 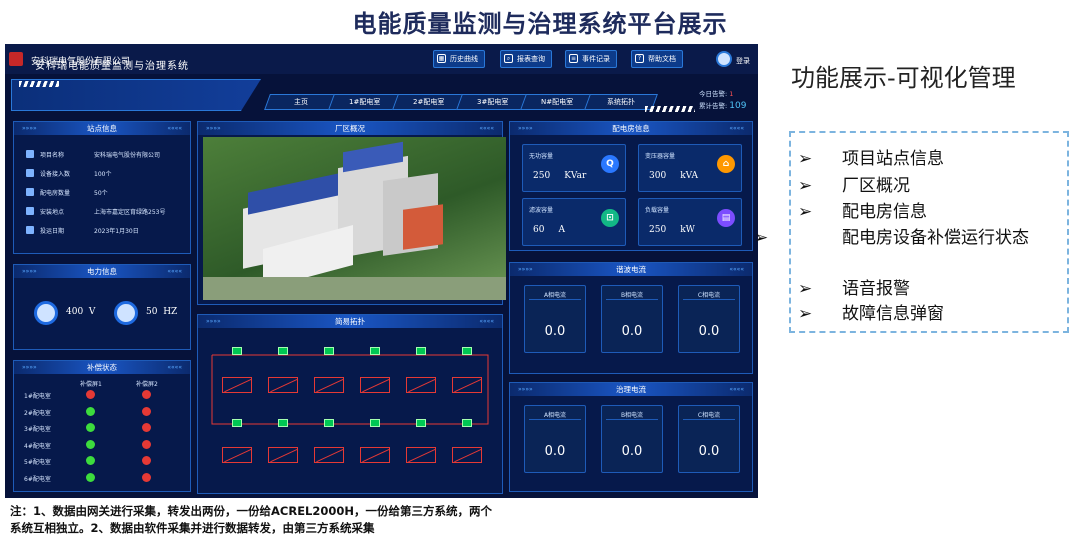 What do you see at coordinates (539, 230) in the screenshot?
I see `value: 60` at bounding box center [539, 230].